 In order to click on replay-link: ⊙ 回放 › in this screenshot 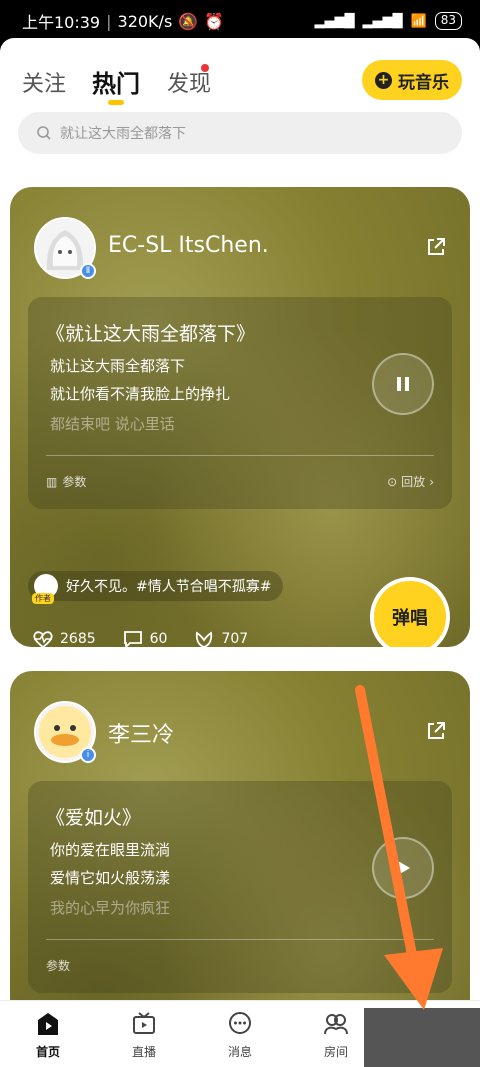, I will do `click(410, 481)`.